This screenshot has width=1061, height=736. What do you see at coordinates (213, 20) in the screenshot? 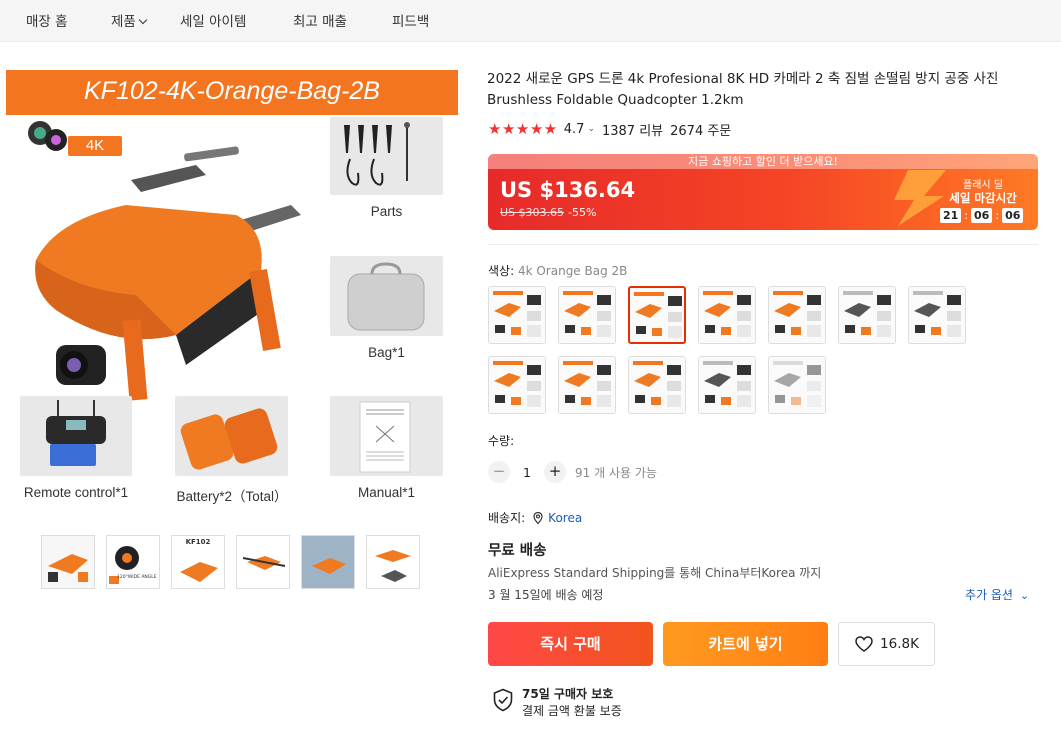
I see `nav-sale-items: 세일 아이템` at bounding box center [213, 20].